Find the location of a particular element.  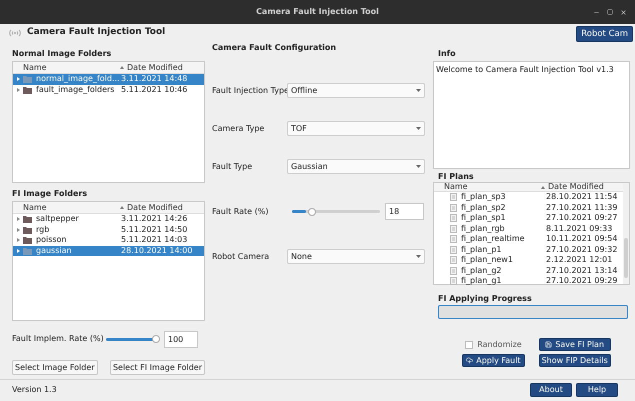

date-modified: 3.11.2021 14:26 is located at coordinates (154, 219).